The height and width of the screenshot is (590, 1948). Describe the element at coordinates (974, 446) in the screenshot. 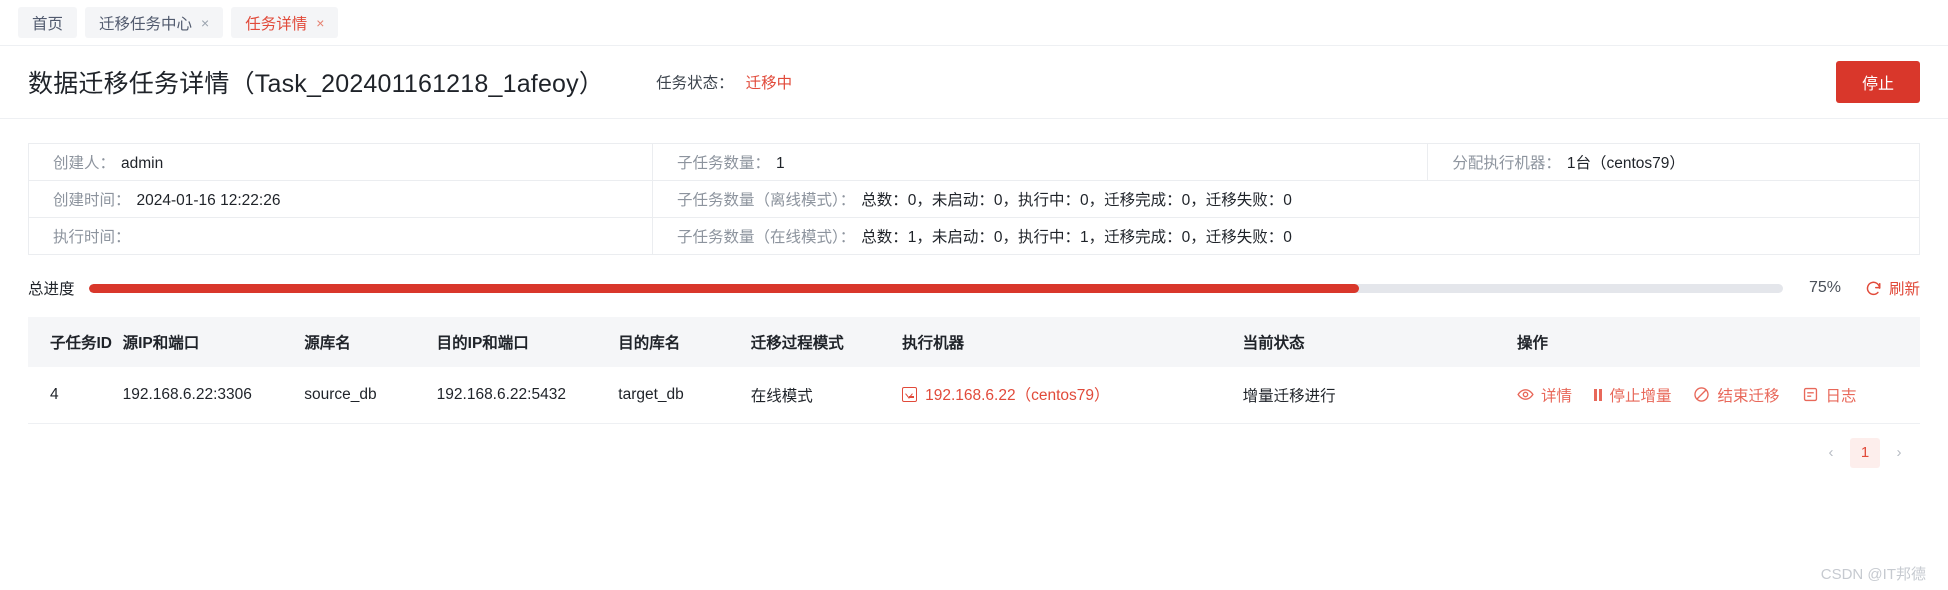

I see `pagination: ‹ 1 ›` at that location.